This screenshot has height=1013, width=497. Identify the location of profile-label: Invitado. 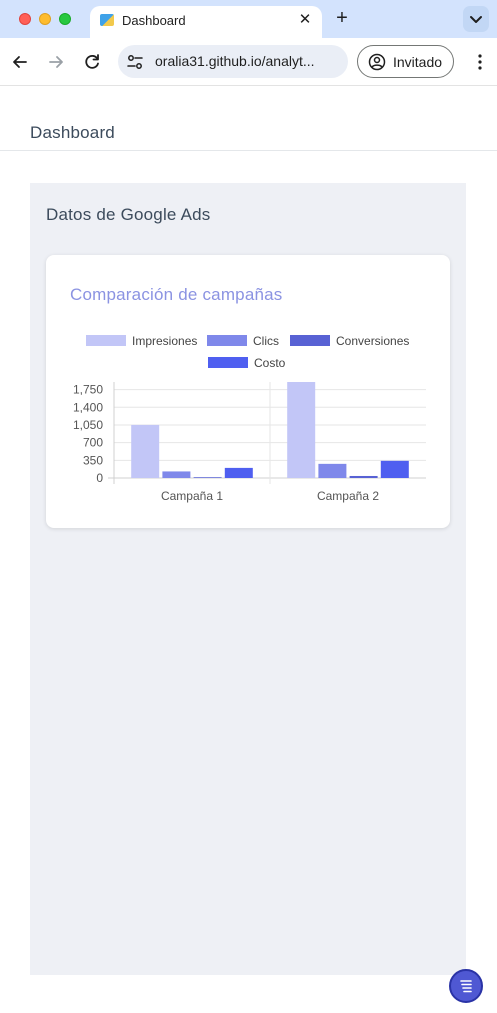
(418, 62).